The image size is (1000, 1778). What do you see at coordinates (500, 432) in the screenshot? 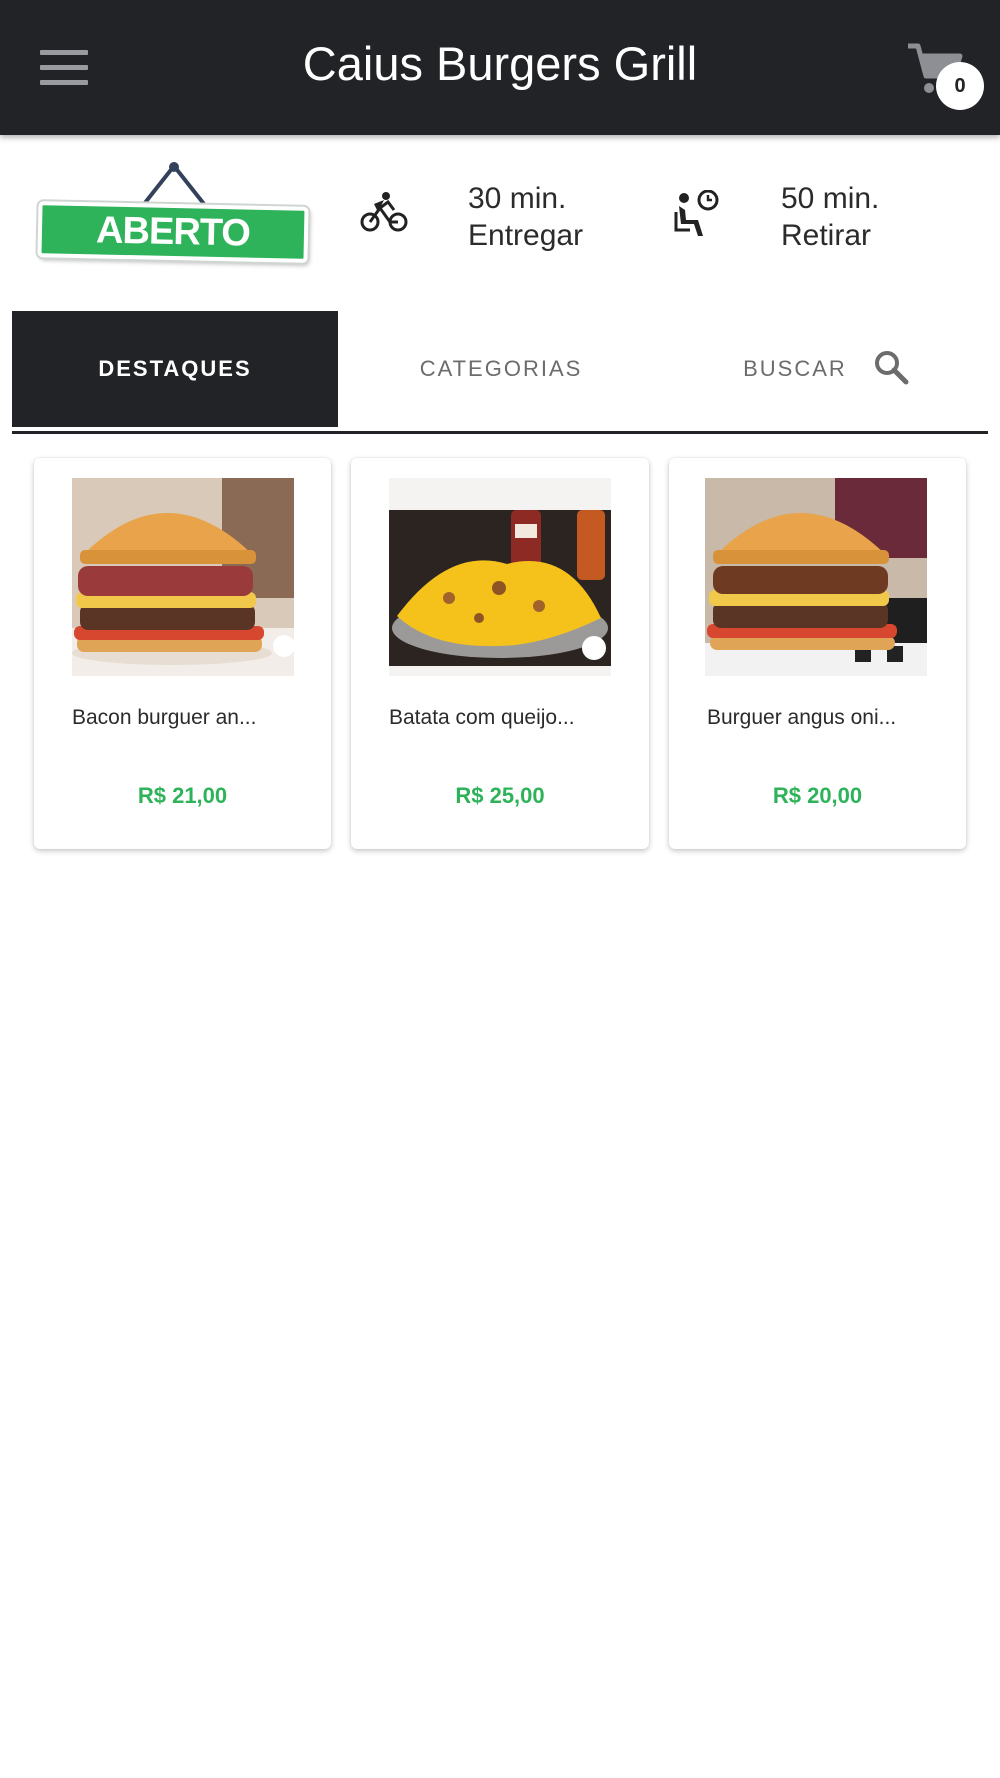
I see `tab-underline` at bounding box center [500, 432].